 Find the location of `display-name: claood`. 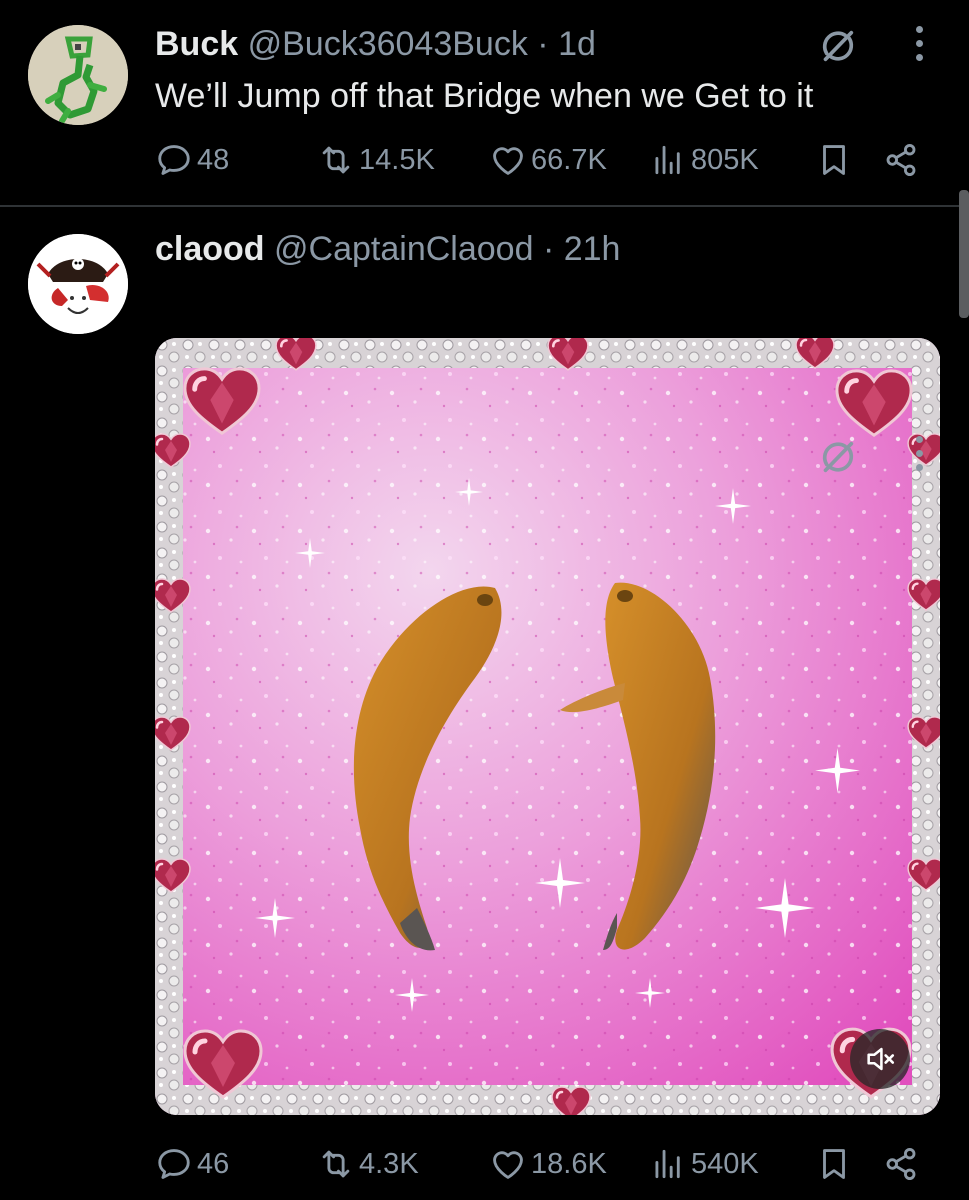

display-name: claood is located at coordinates (210, 249).